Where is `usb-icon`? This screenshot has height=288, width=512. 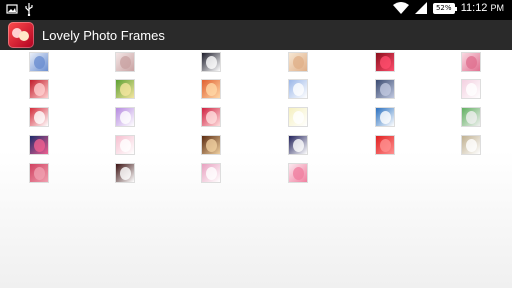 usb-icon is located at coordinates (29, 9).